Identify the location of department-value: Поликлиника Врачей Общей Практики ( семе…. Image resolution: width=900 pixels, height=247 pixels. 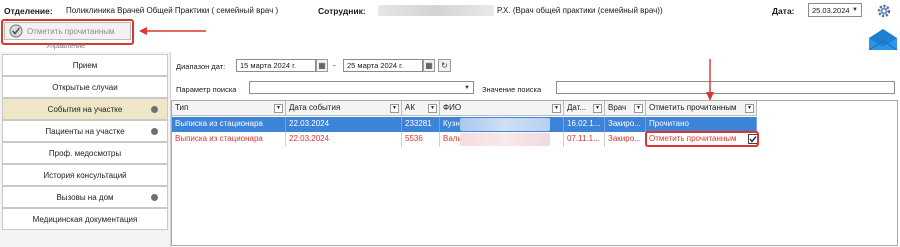
(172, 10).